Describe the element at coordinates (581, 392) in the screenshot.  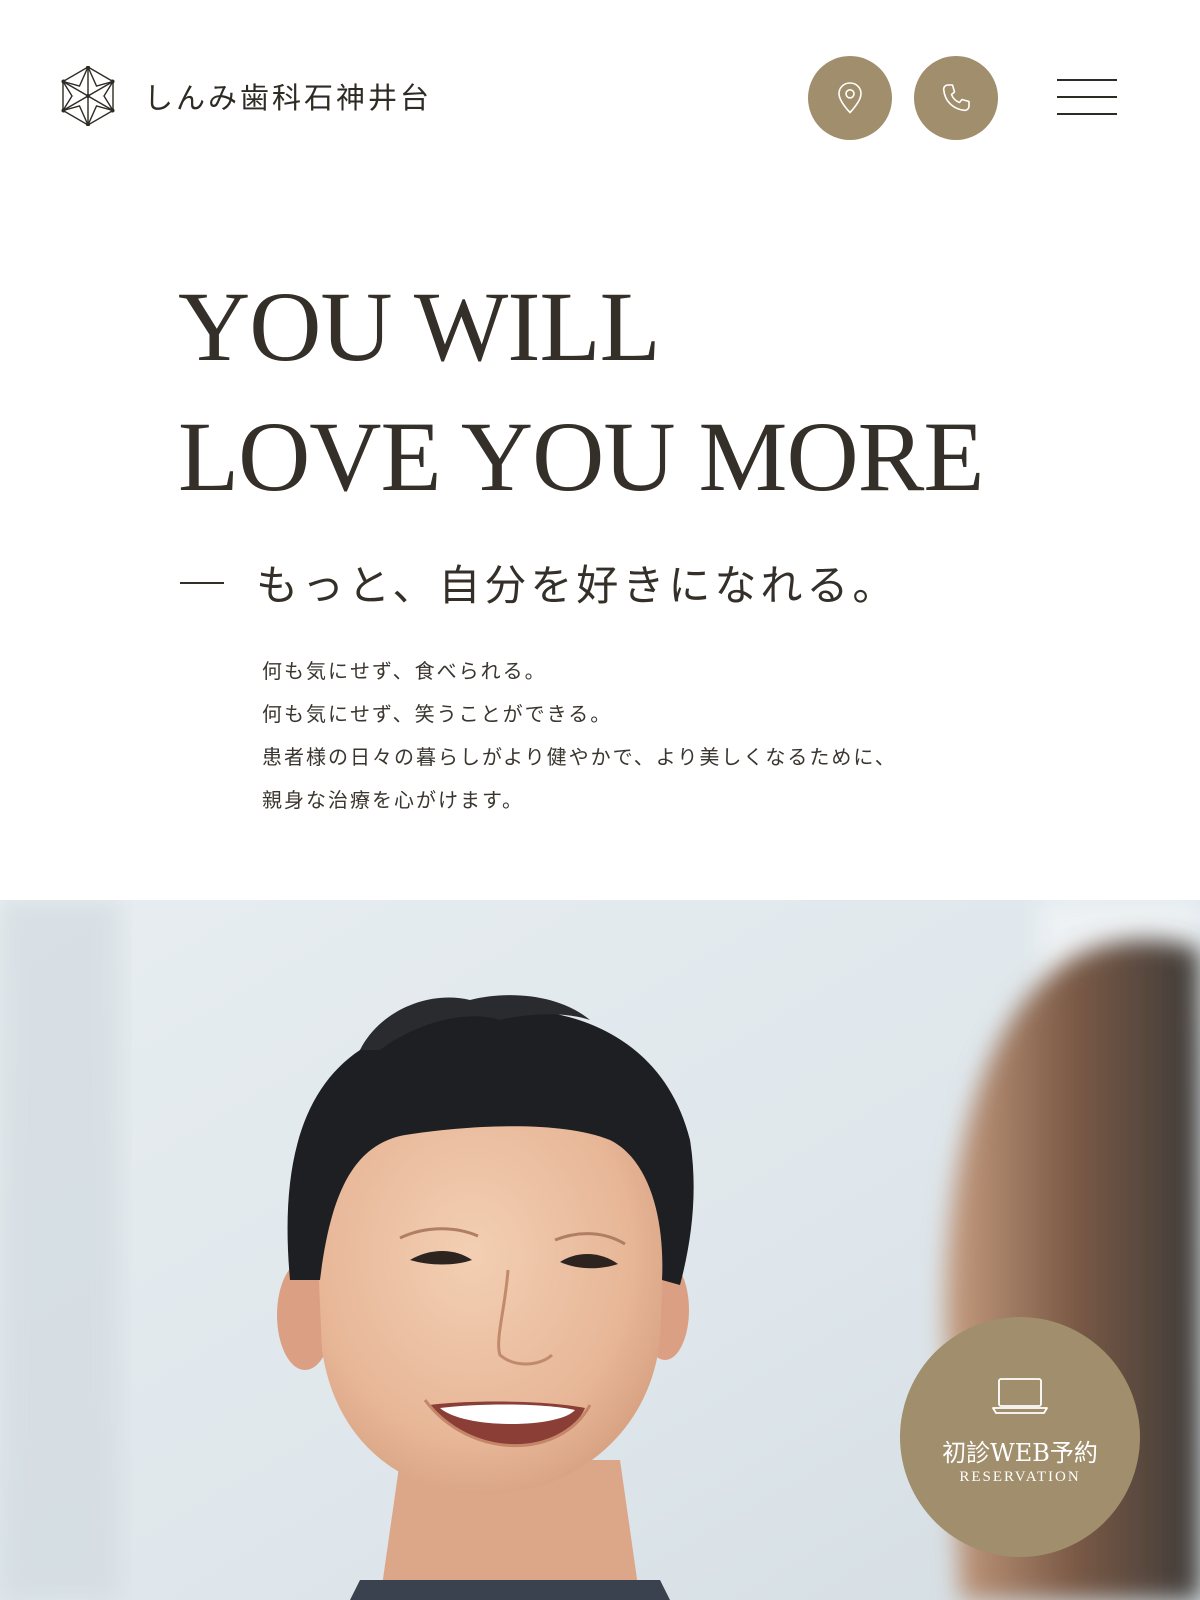
I see `hero-title: YOU WILL LOVE YOU MORE` at that location.